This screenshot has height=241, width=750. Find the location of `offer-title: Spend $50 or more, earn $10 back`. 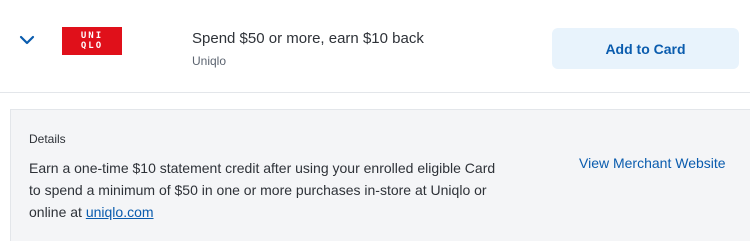

offer-title: Spend $50 or more, earn $10 back is located at coordinates (308, 38).